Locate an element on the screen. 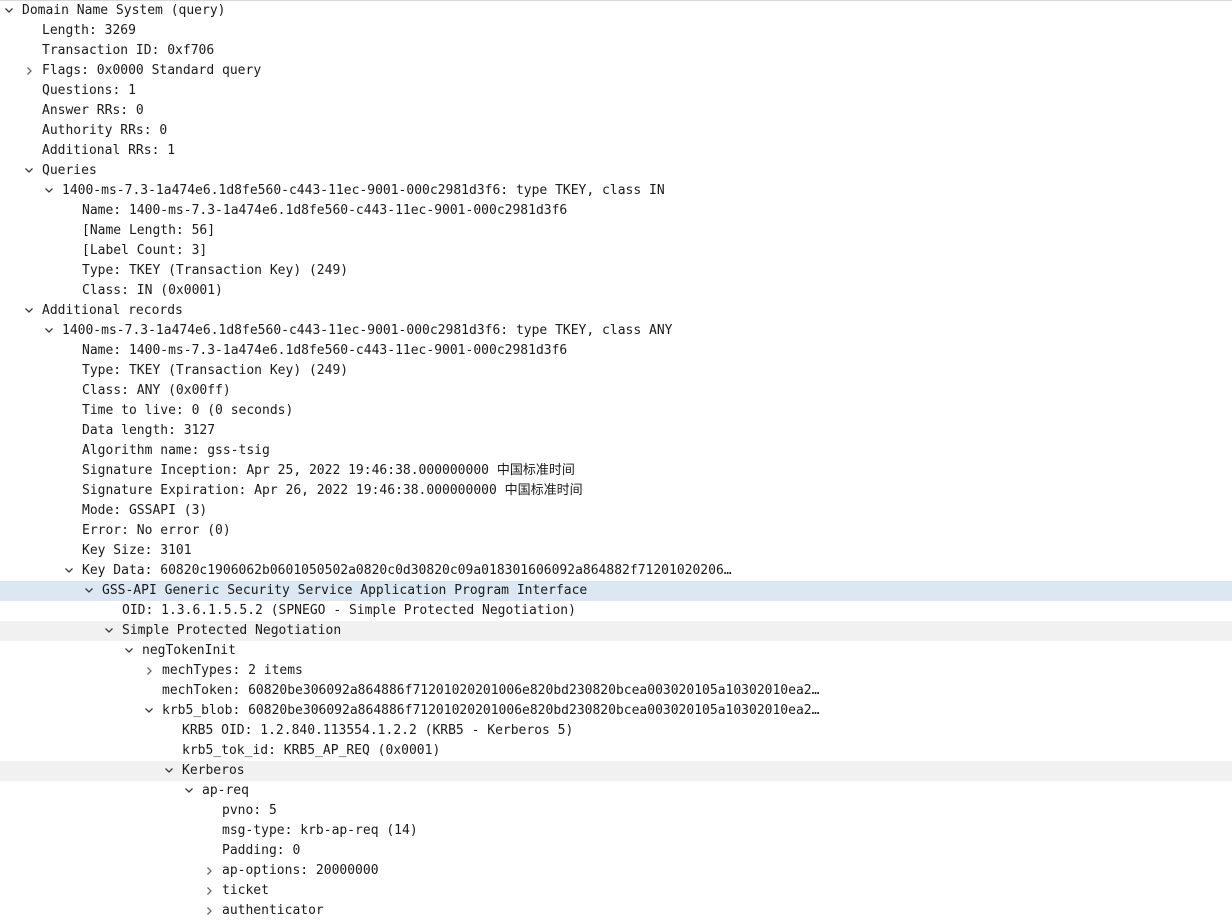 Image resolution: width=1232 pixels, height=923 pixels. tree-leaf-row: pvno: 5 is located at coordinates (616, 811).